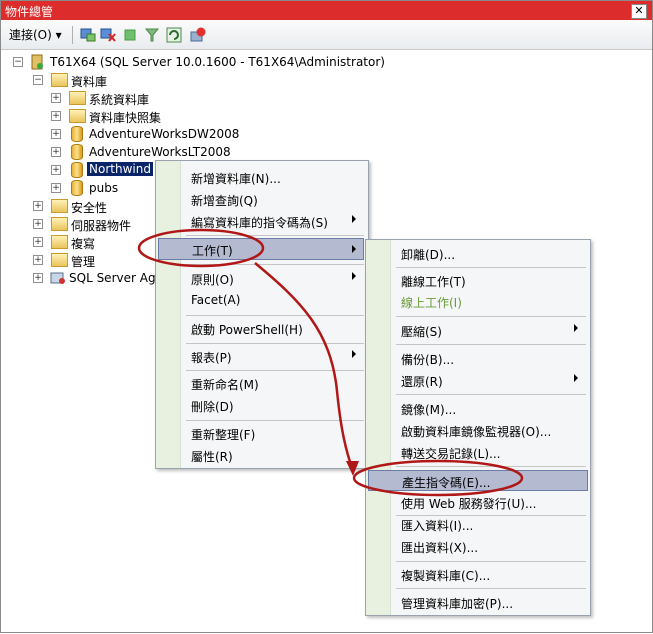 This screenshot has height=634, width=653. Describe the element at coordinates (326, 10) in the screenshot. I see `title-bar: 物件總管 ✕` at that location.